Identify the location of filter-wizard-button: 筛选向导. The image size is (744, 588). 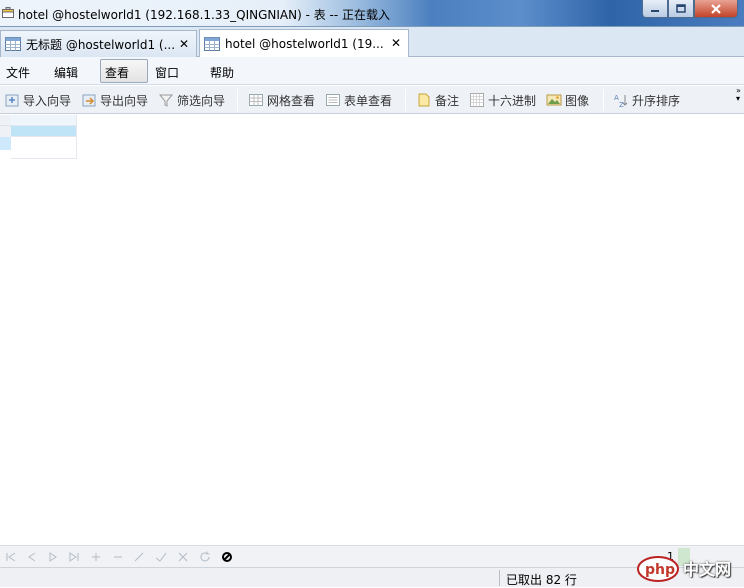
(191, 100).